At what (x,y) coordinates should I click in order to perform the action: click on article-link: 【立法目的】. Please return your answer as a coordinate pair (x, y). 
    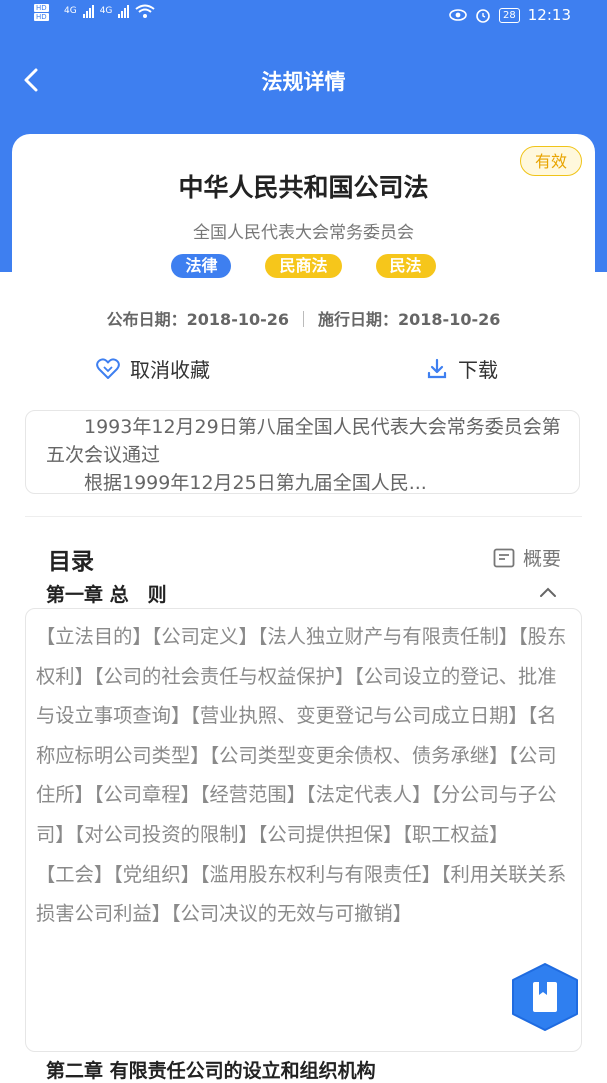
    Looking at the image, I should click on (94, 636).